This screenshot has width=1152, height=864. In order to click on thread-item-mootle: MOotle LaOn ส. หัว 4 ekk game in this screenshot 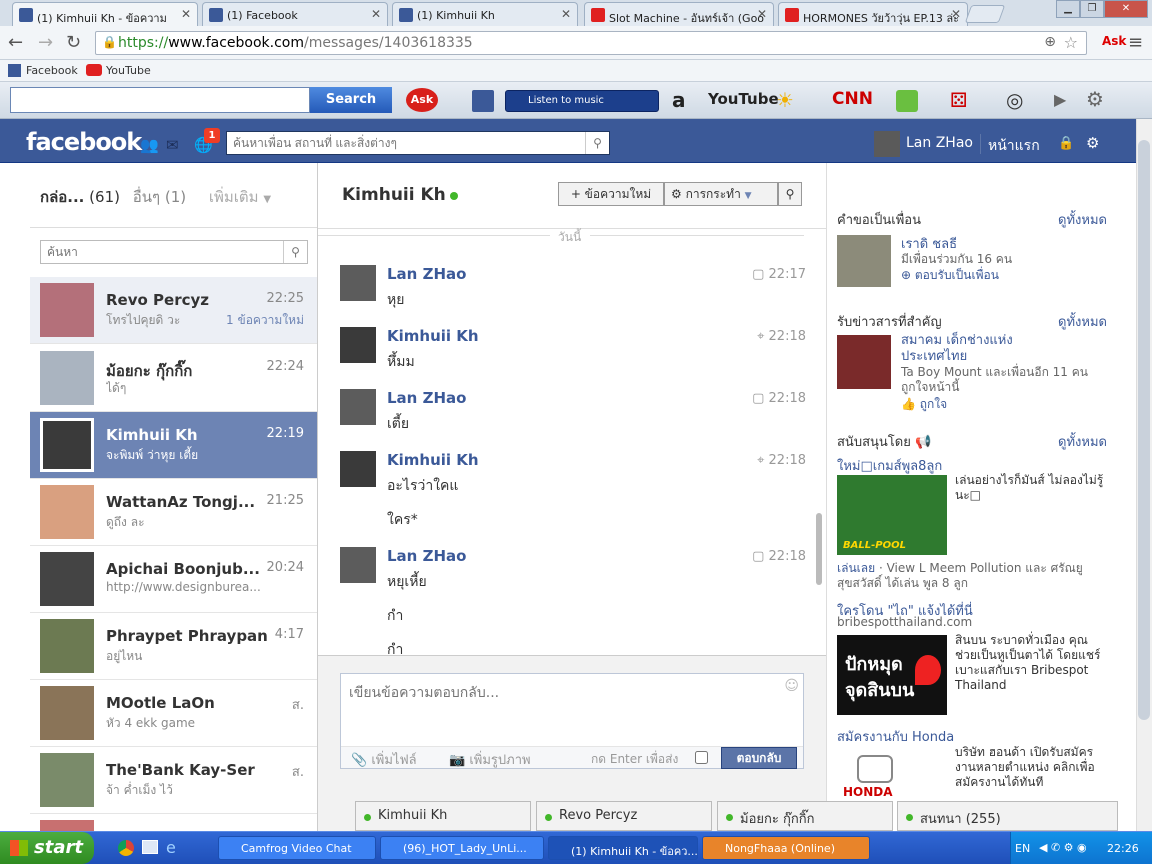, I will do `click(173, 713)`.